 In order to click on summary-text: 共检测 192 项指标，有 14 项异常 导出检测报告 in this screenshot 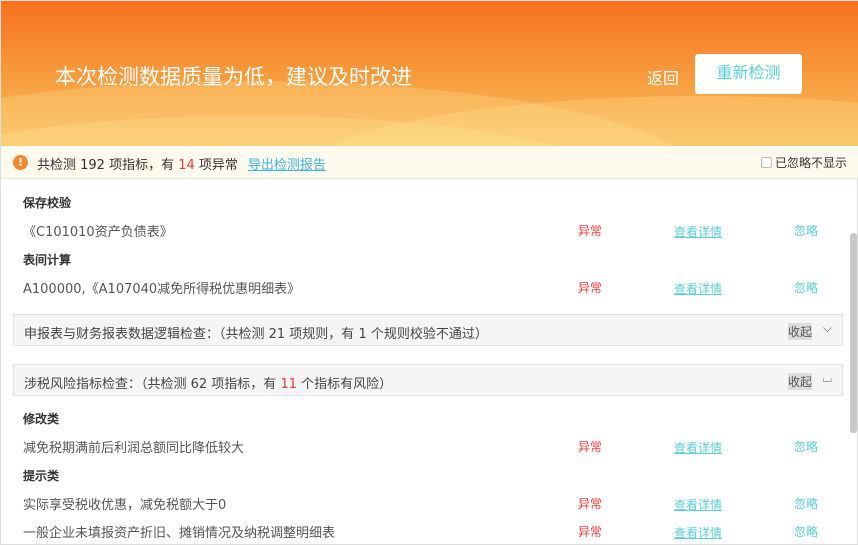, I will do `click(181, 165)`.